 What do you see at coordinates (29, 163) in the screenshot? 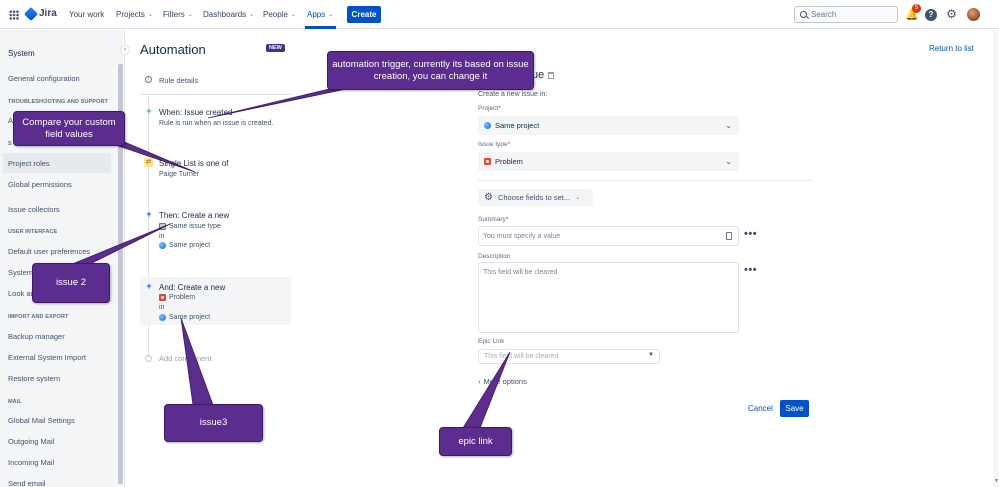
I see `sidebar-item-project-roles: Project roles` at bounding box center [29, 163].